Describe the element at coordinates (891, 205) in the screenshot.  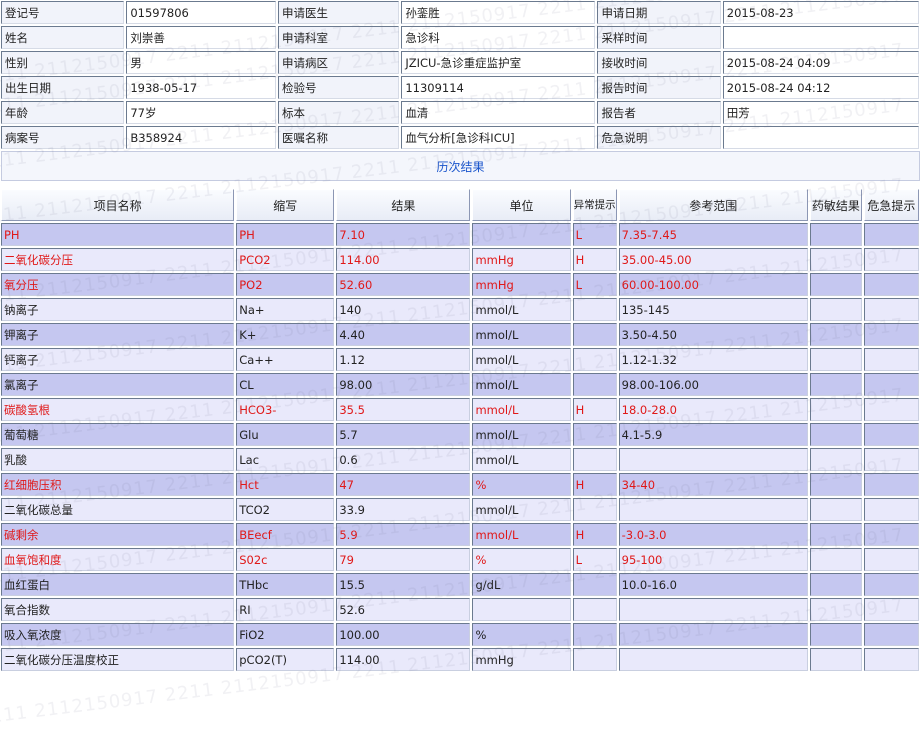
I see `col-header-critical: 危急提示` at that location.